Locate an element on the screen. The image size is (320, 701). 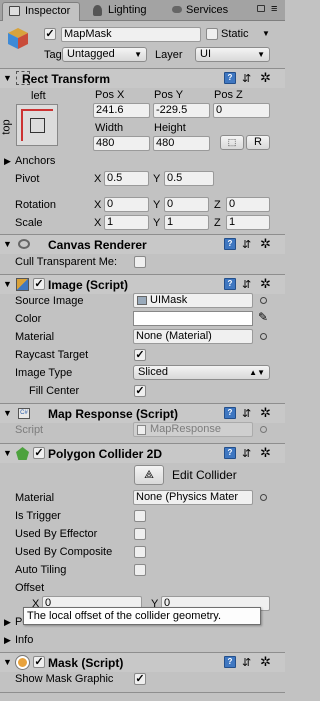
tab-bar: Inspector Lighting Services ≡ is located at coordinates (142, 10).